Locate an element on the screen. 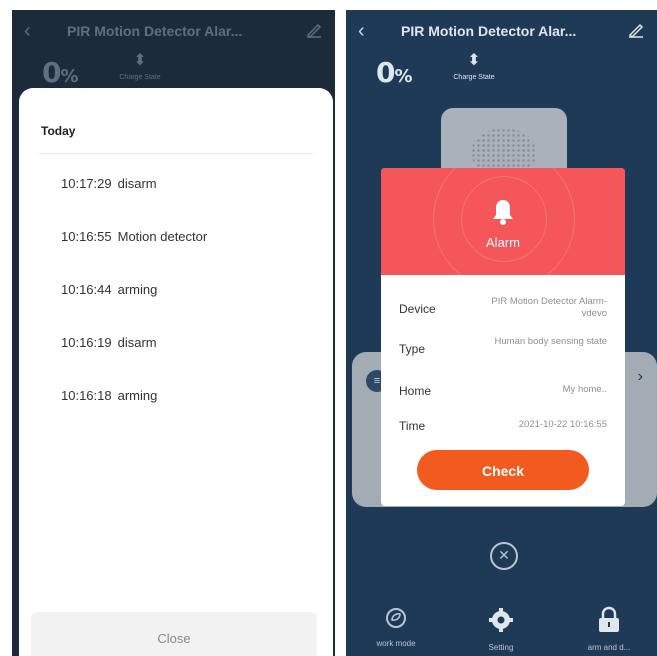 The height and width of the screenshot is (656, 657). shield-icon is located at coordinates (396, 618).